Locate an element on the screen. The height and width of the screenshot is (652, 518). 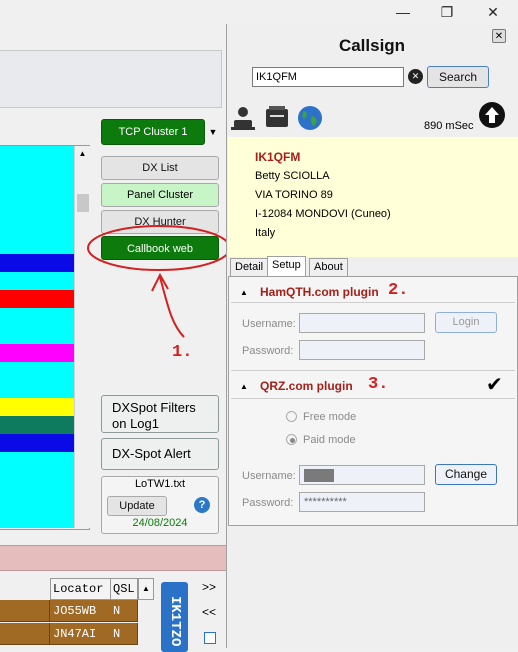
prev-button: << is located at coordinates (209, 612).